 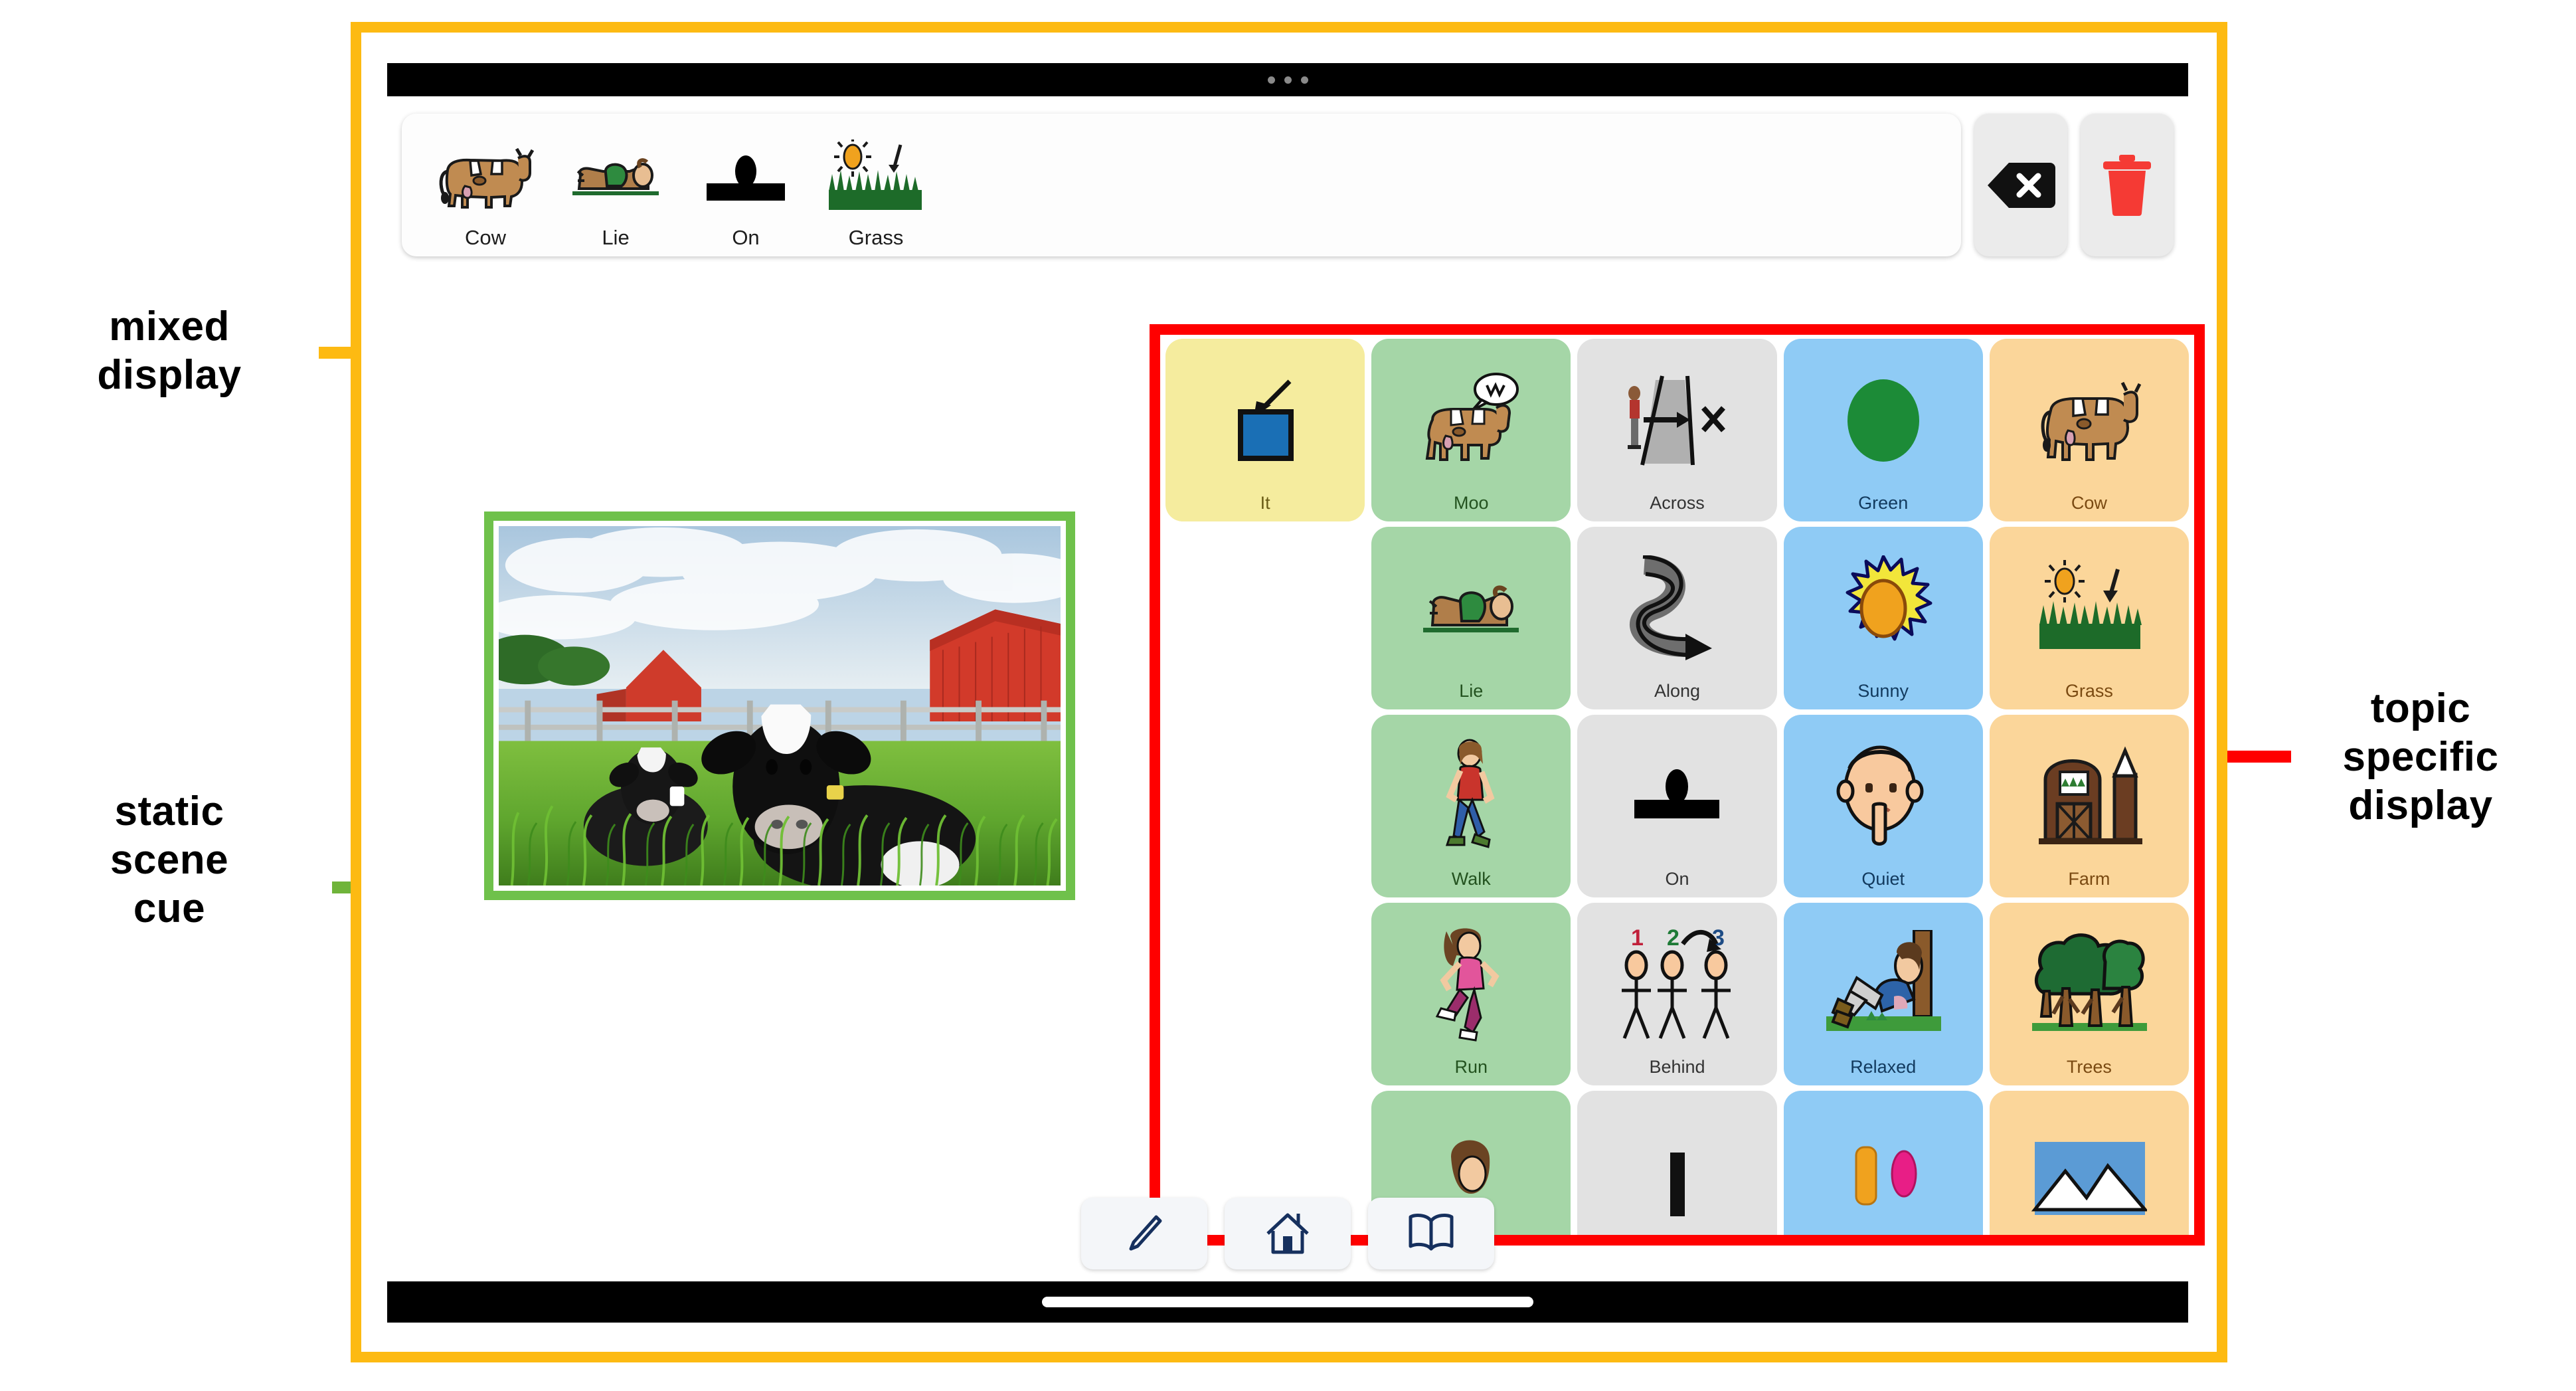 What do you see at coordinates (1676, 420) in the screenshot?
I see `across-symbol` at bounding box center [1676, 420].